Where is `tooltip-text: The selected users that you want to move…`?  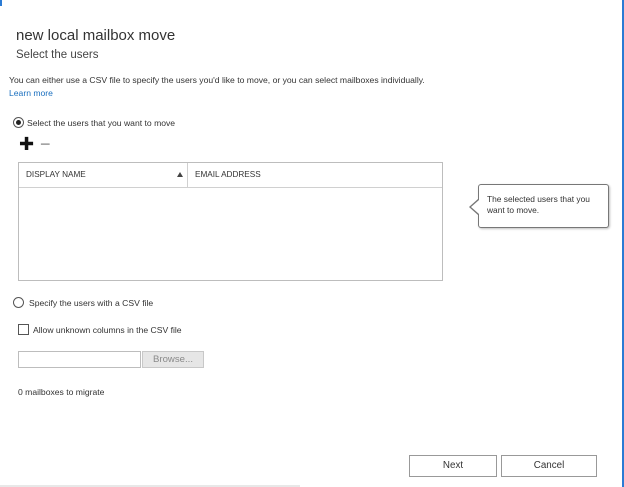
tooltip-text: The selected users that you want to move… is located at coordinates (538, 204).